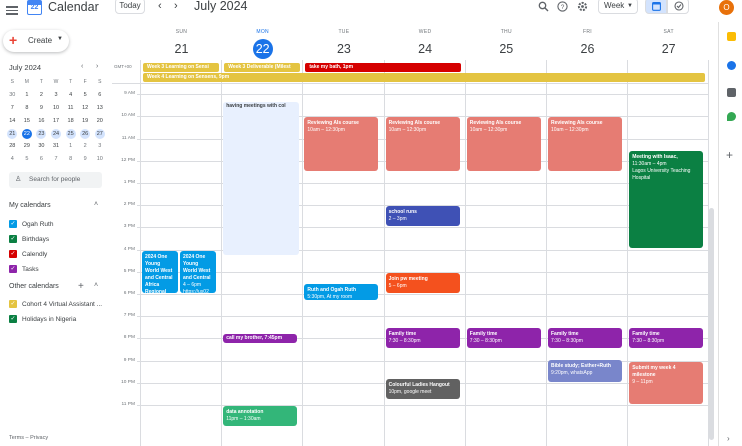  What do you see at coordinates (424, 77) in the screenshot?
I see `all-day-event: Week 4 Learning on Sensens, 9pm` at bounding box center [424, 77].